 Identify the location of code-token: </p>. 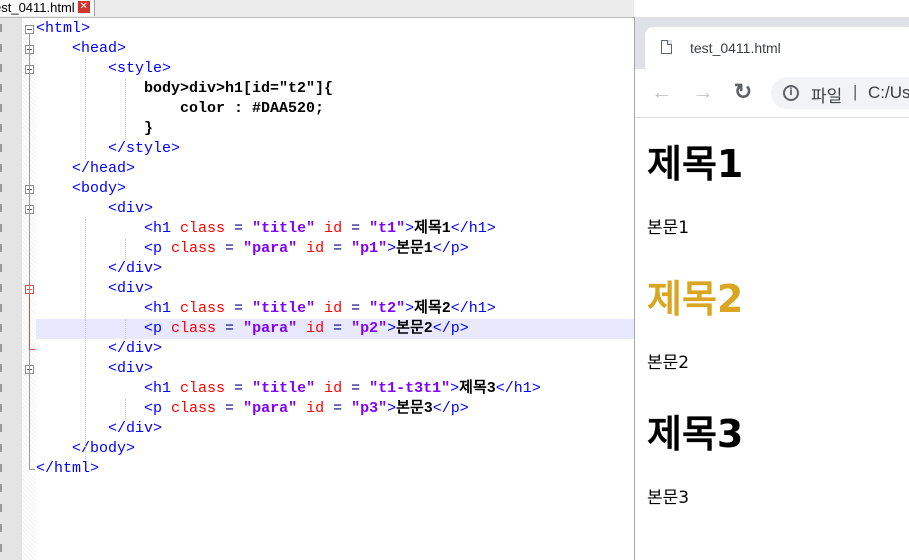
(450, 248).